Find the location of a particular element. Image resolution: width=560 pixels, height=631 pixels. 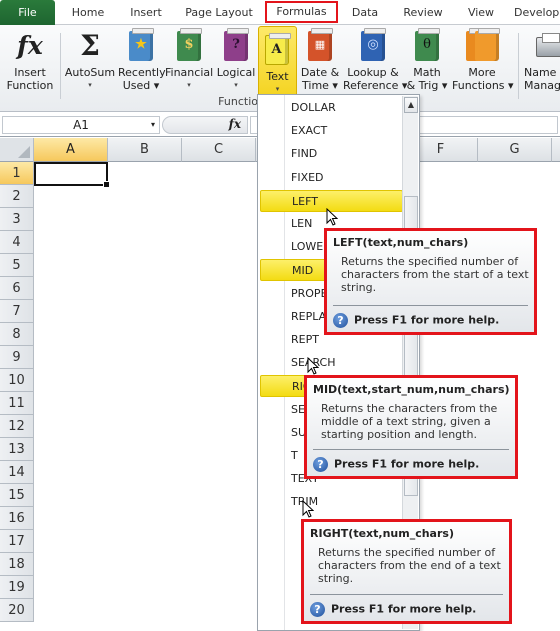

financial-book-icon: $ is located at coordinates (189, 45).